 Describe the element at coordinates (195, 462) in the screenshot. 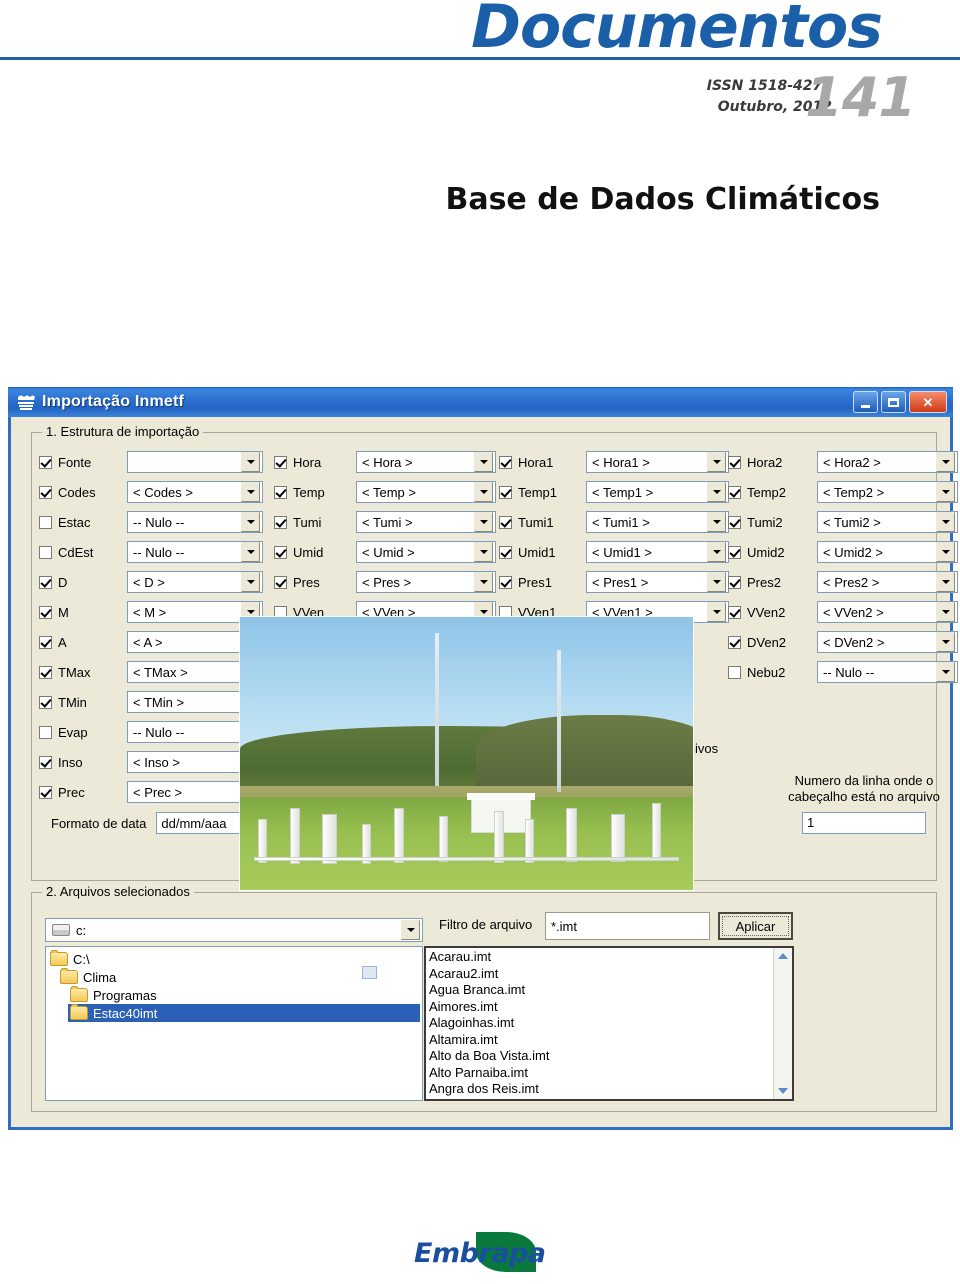

I see `combobox-fonte` at that location.